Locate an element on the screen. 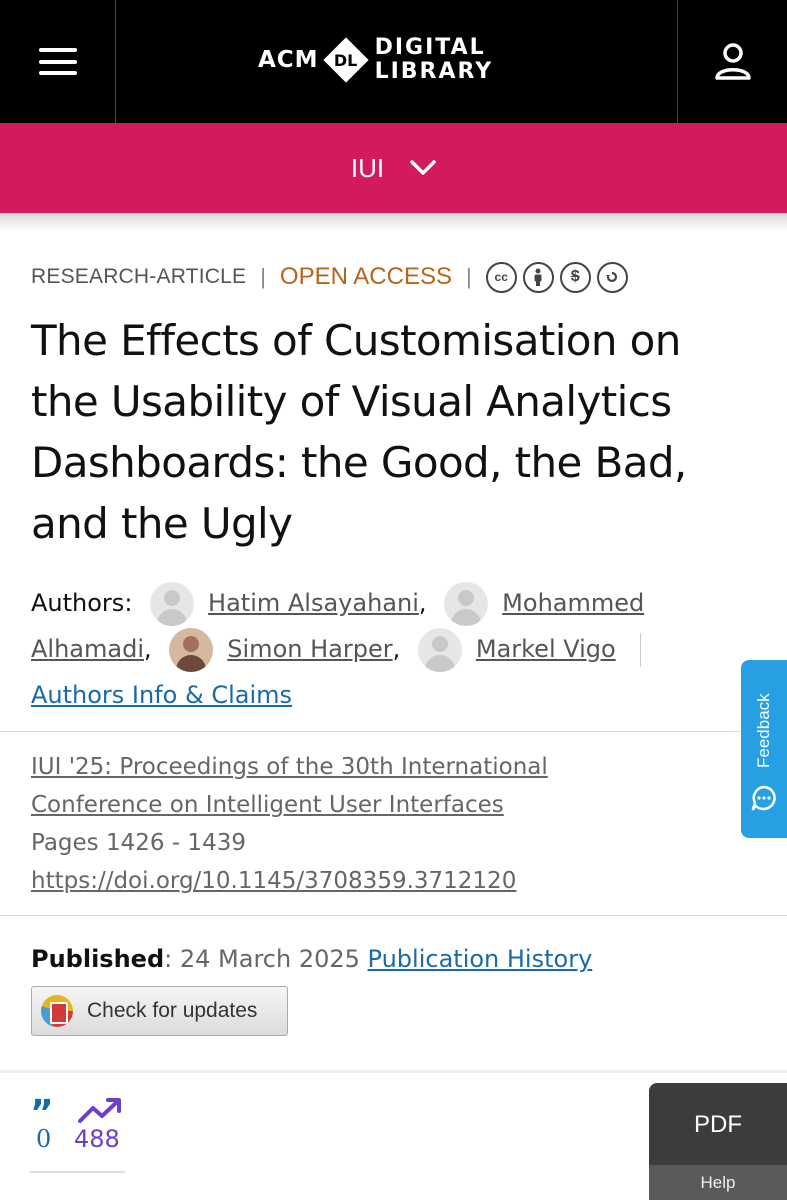  pages-text: Pages 1426 - 1439 is located at coordinates (138, 843).